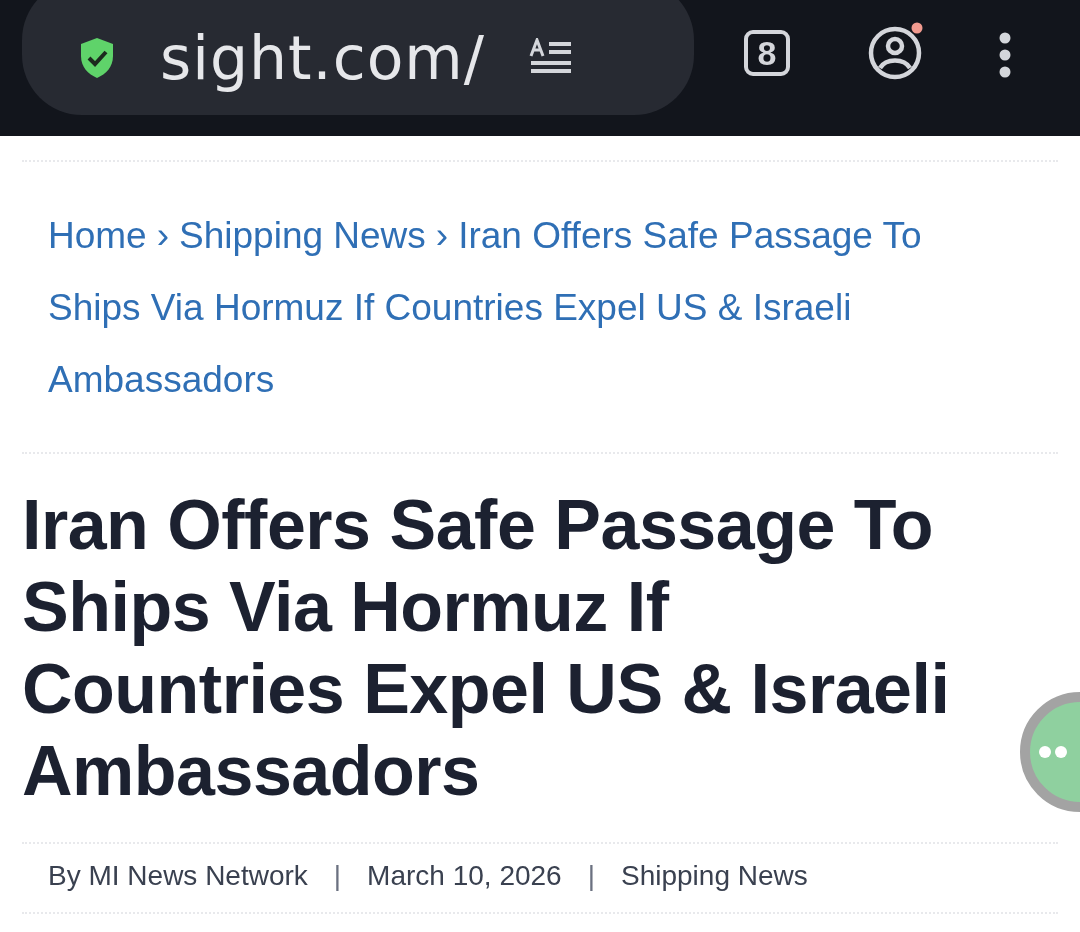 This screenshot has height=932, width=1080. What do you see at coordinates (1053, 752) in the screenshot?
I see `dots-icon` at bounding box center [1053, 752].